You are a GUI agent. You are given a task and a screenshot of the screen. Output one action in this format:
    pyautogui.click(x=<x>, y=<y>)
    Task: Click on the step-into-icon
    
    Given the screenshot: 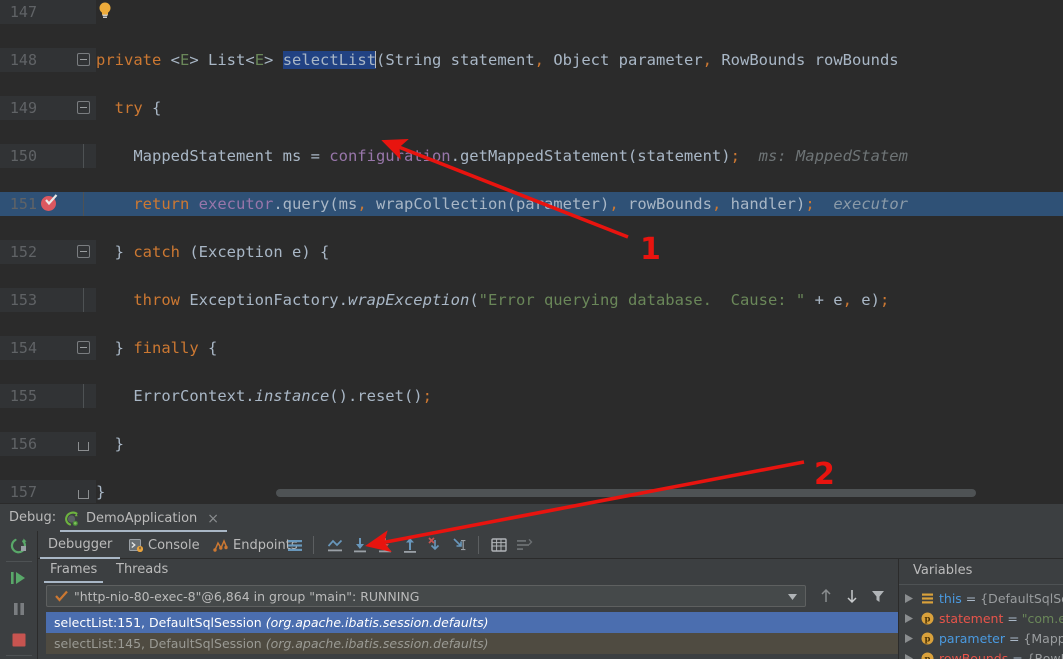 What is the action you would take?
    pyautogui.click(x=385, y=545)
    